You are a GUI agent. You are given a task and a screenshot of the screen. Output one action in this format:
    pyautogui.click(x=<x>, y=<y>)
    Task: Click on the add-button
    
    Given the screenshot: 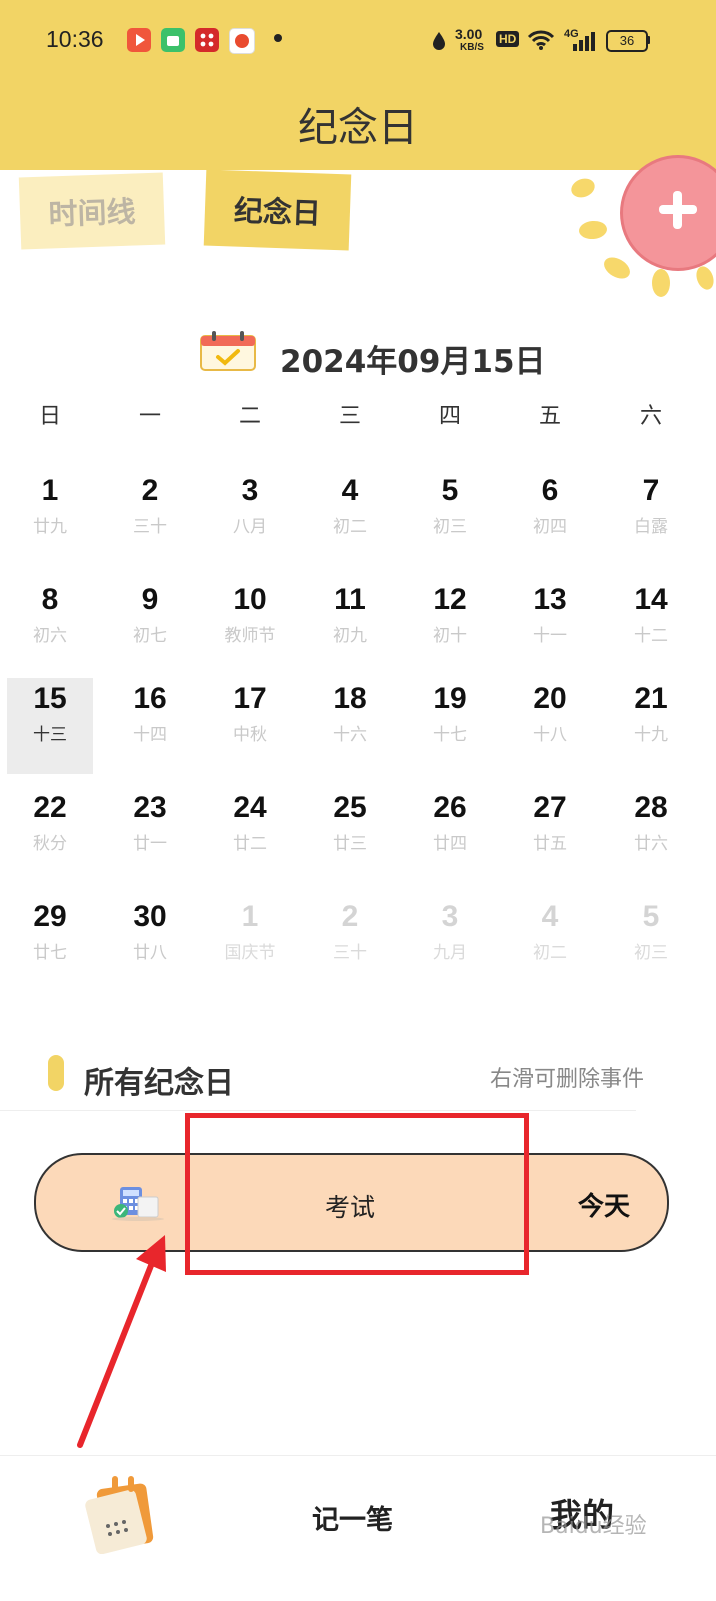 What is the action you would take?
    pyautogui.click(x=668, y=213)
    